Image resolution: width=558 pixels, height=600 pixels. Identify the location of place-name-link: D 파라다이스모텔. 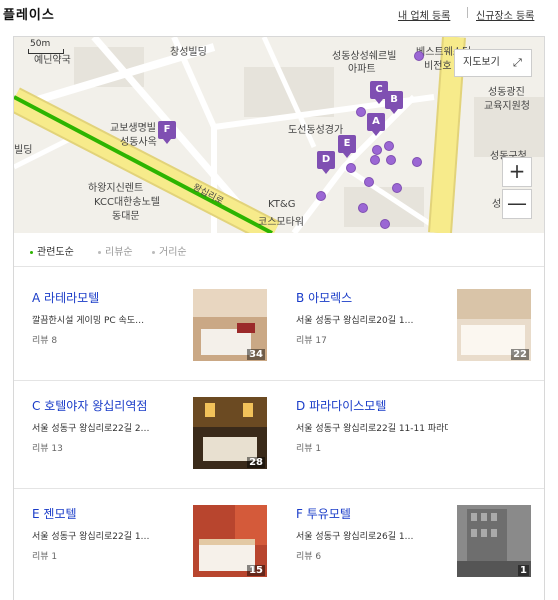
(341, 405).